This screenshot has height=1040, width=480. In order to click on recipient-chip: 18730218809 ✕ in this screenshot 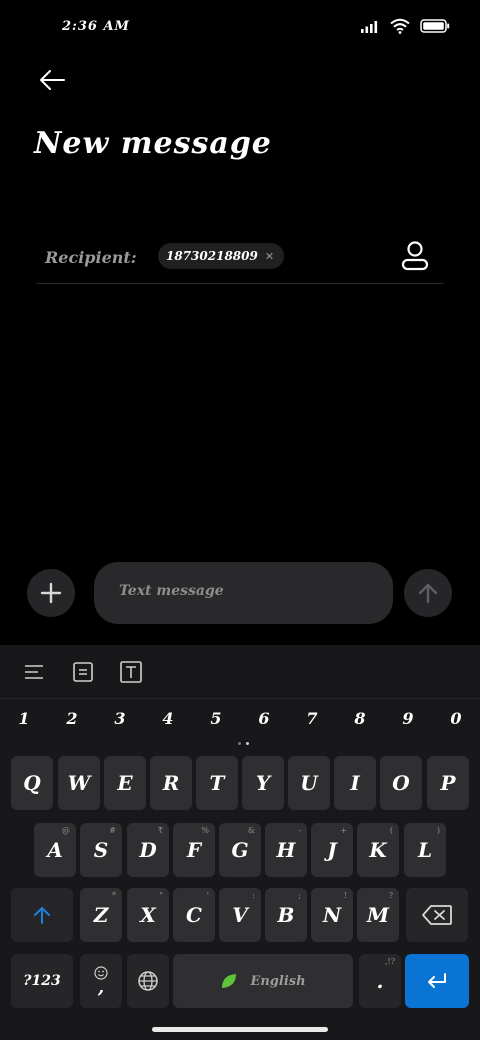, I will do `click(221, 256)`.